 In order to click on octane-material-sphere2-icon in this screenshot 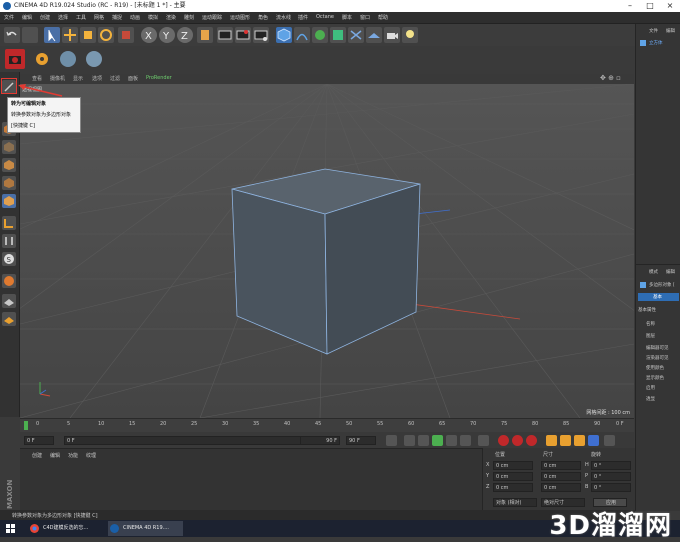, I will do `click(94, 59)`.